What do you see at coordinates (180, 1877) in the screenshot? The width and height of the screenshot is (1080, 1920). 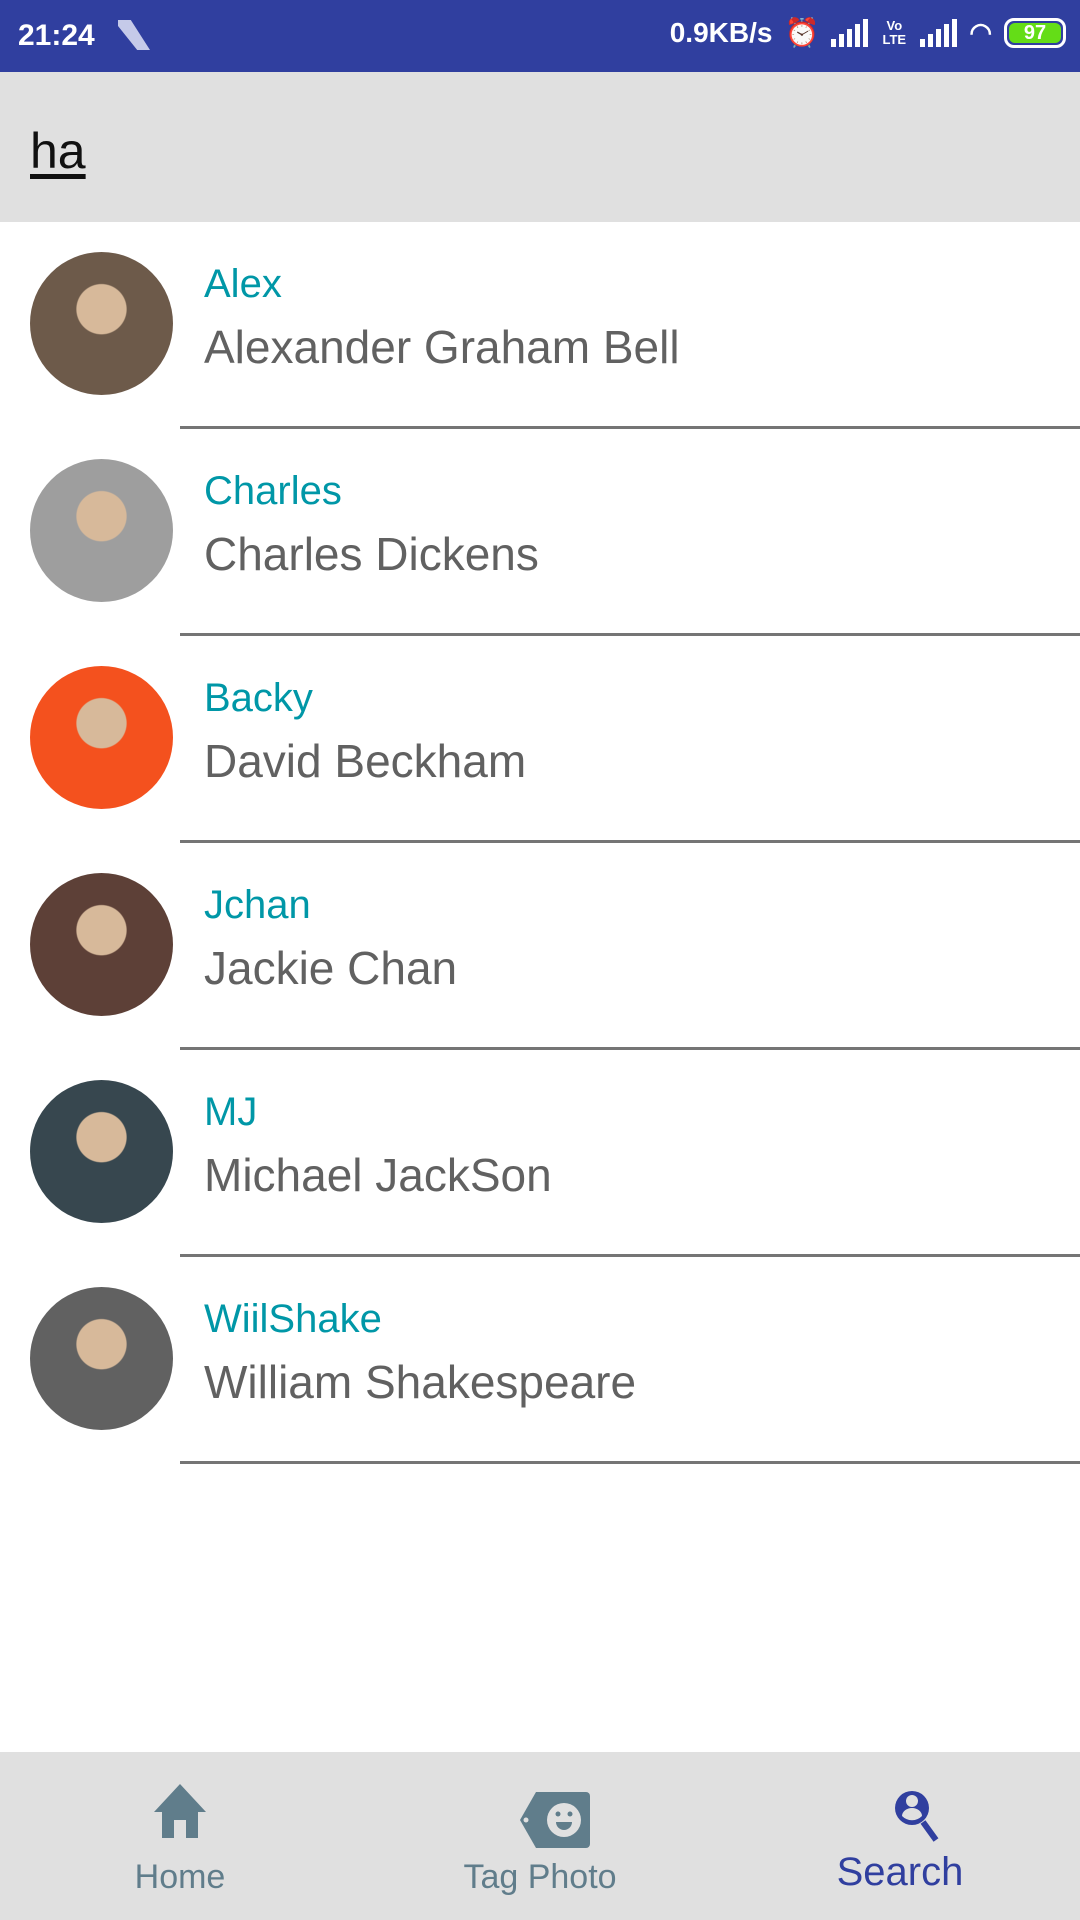 I see `nav-home-label: Home` at bounding box center [180, 1877].